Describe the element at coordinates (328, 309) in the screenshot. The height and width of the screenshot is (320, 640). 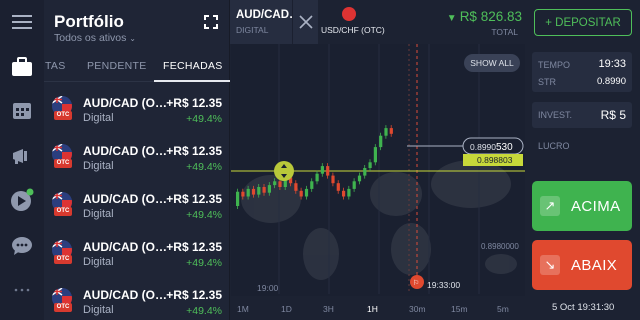
I see `timeframe-3h: 3H` at that location.